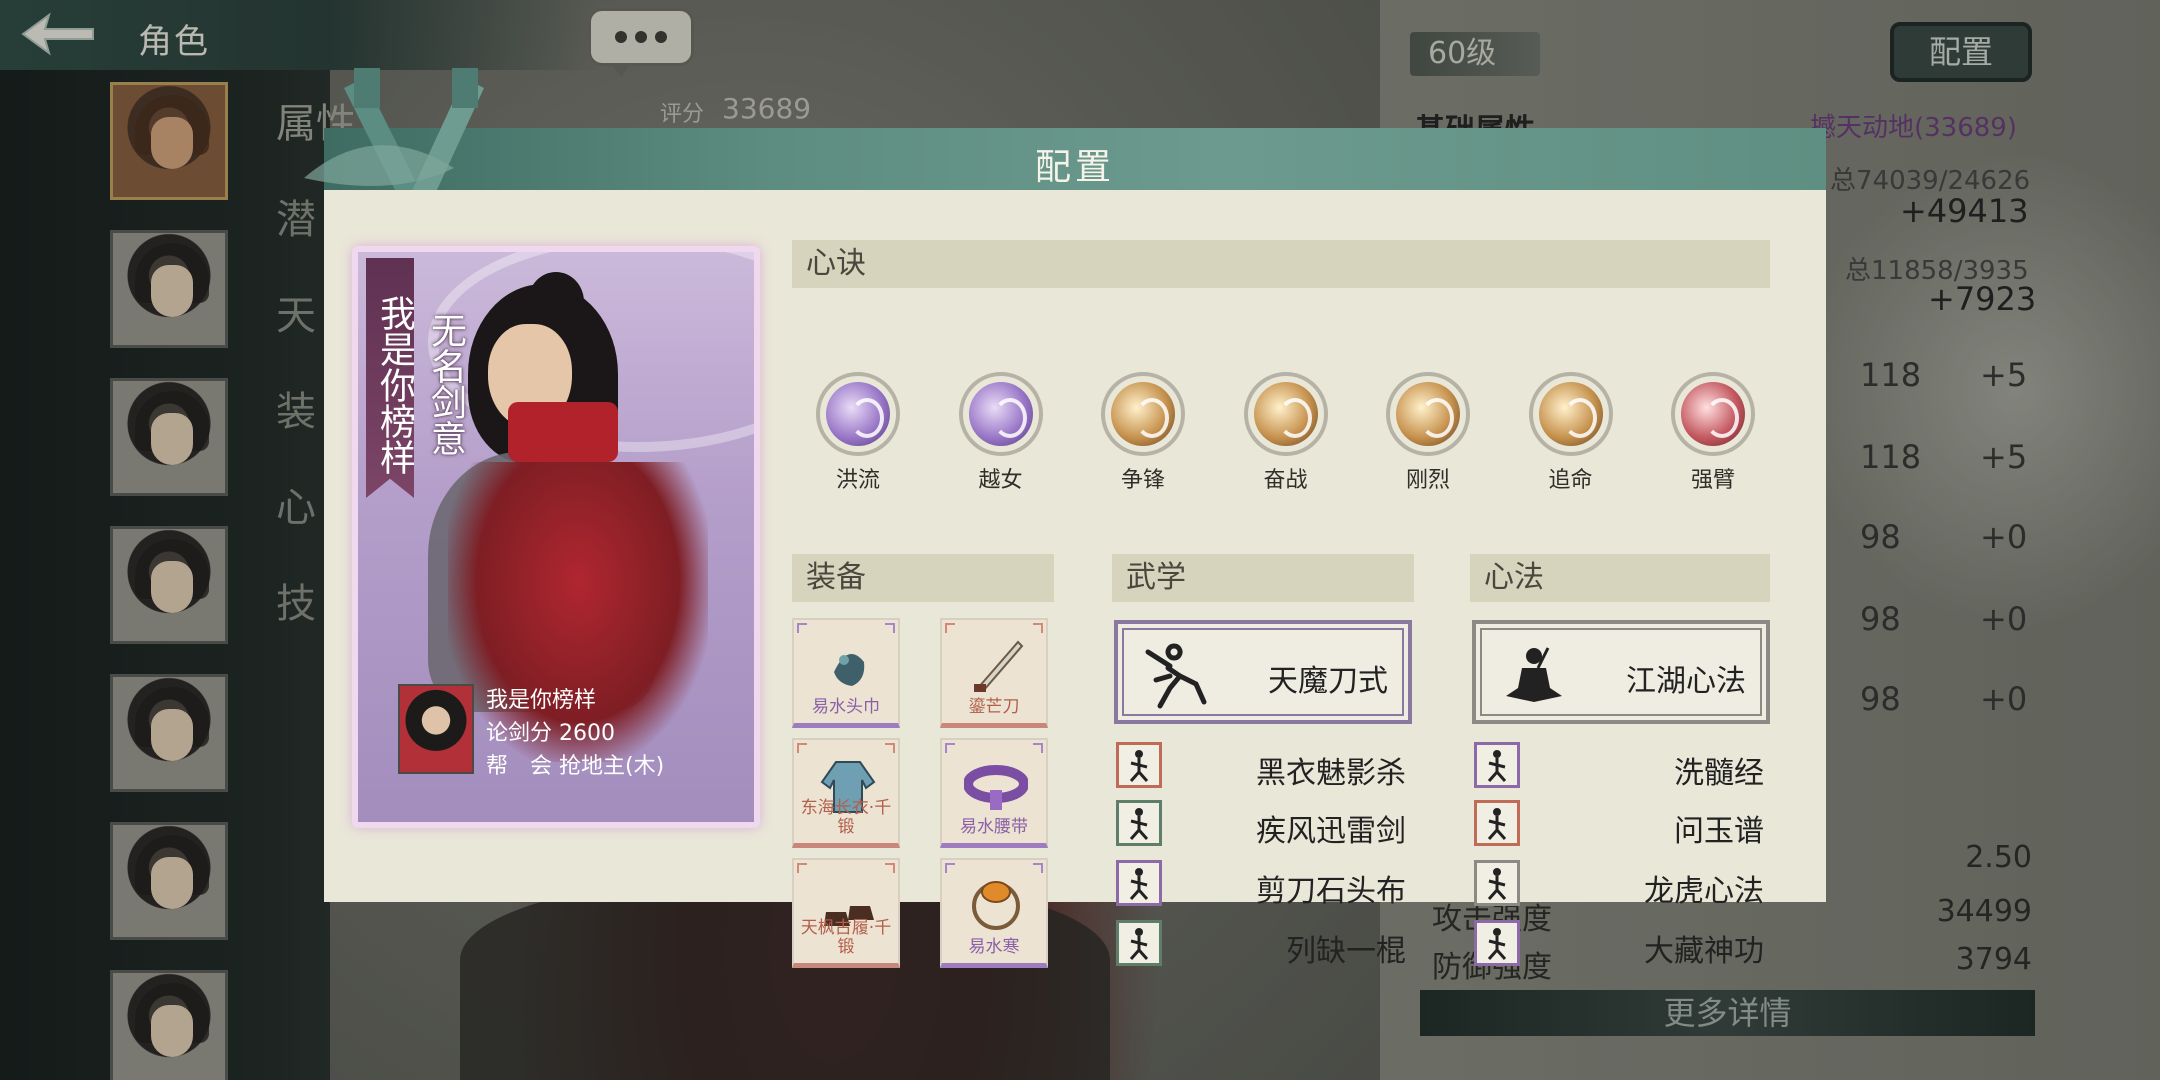 The height and width of the screenshot is (1080, 2160). Describe the element at coordinates (556, 537) in the screenshot. I see `character-card: 我是你榜样 无名剑意 我是你榜样 论剑分 2600 帮 会 抢地主(木)` at that location.